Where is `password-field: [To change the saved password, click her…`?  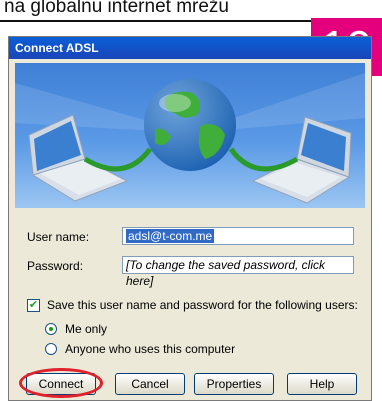 password-field: [To change the saved password, click her… is located at coordinates (238, 272).